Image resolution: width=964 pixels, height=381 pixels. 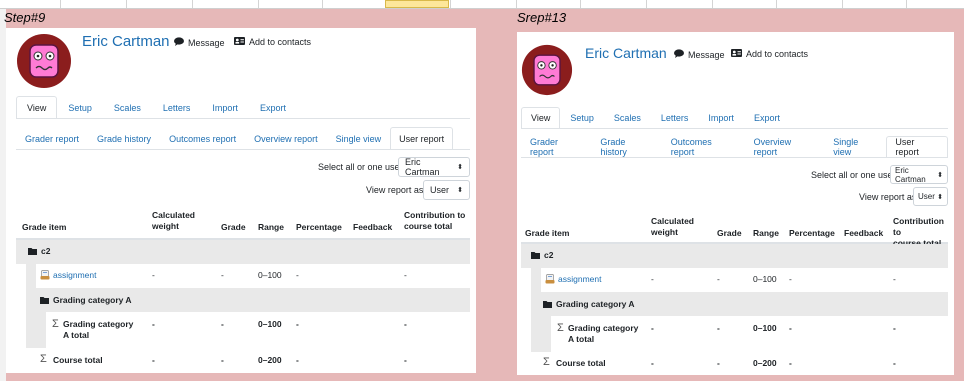 What do you see at coordinates (542, 17) in the screenshot?
I see `step-label-right: Srep#13` at bounding box center [542, 17].